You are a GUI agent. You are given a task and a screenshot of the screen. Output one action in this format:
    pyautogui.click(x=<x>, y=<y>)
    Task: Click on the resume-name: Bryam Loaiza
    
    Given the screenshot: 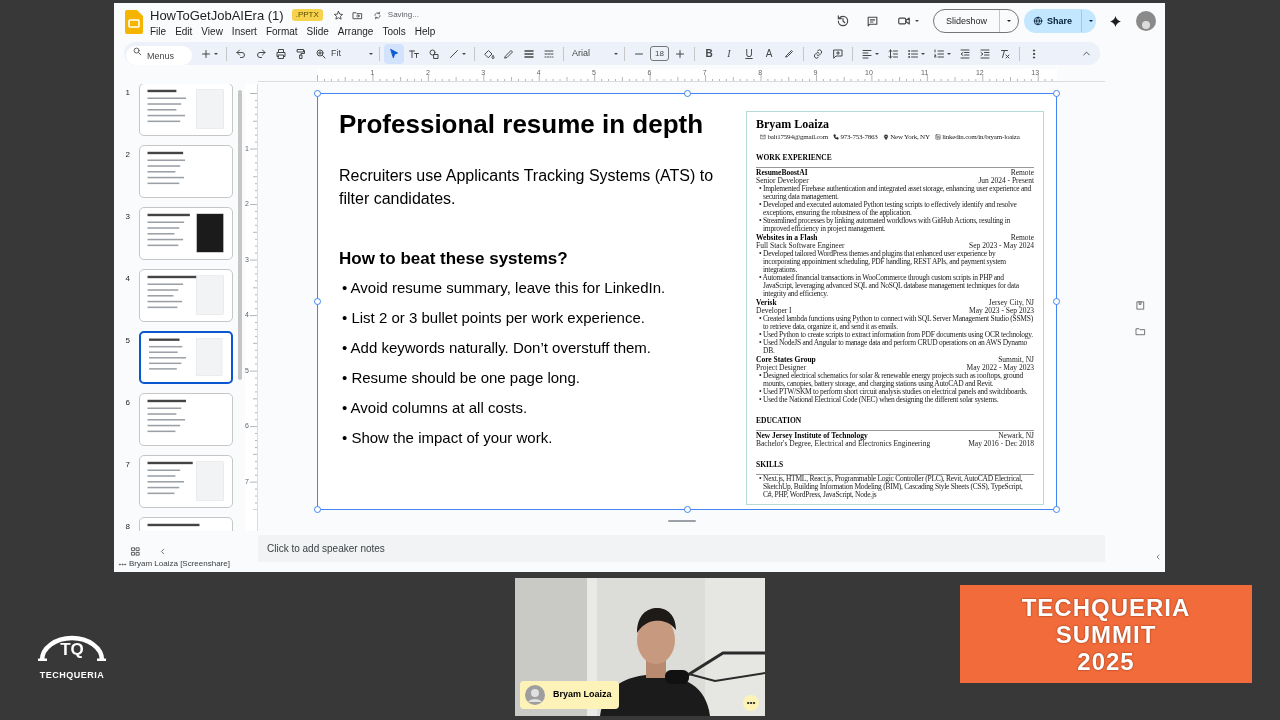 What is the action you would take?
    pyautogui.click(x=793, y=124)
    